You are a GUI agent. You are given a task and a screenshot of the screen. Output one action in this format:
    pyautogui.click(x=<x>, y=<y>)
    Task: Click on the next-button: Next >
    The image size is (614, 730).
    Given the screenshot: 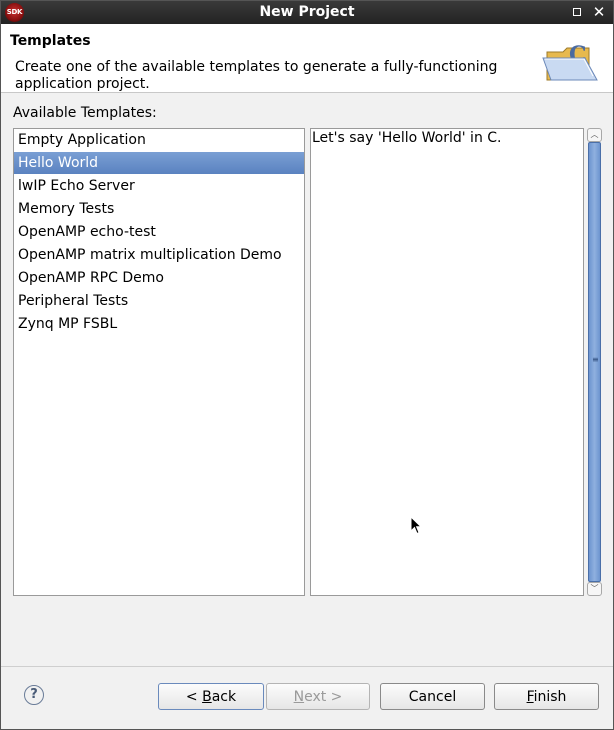 What is the action you would take?
    pyautogui.click(x=318, y=696)
    